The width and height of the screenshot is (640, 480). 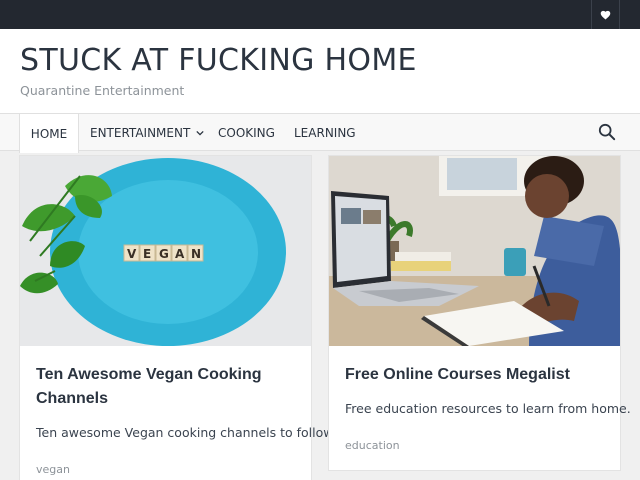 I want to click on nav-item-label: HOME, so click(x=49, y=133).